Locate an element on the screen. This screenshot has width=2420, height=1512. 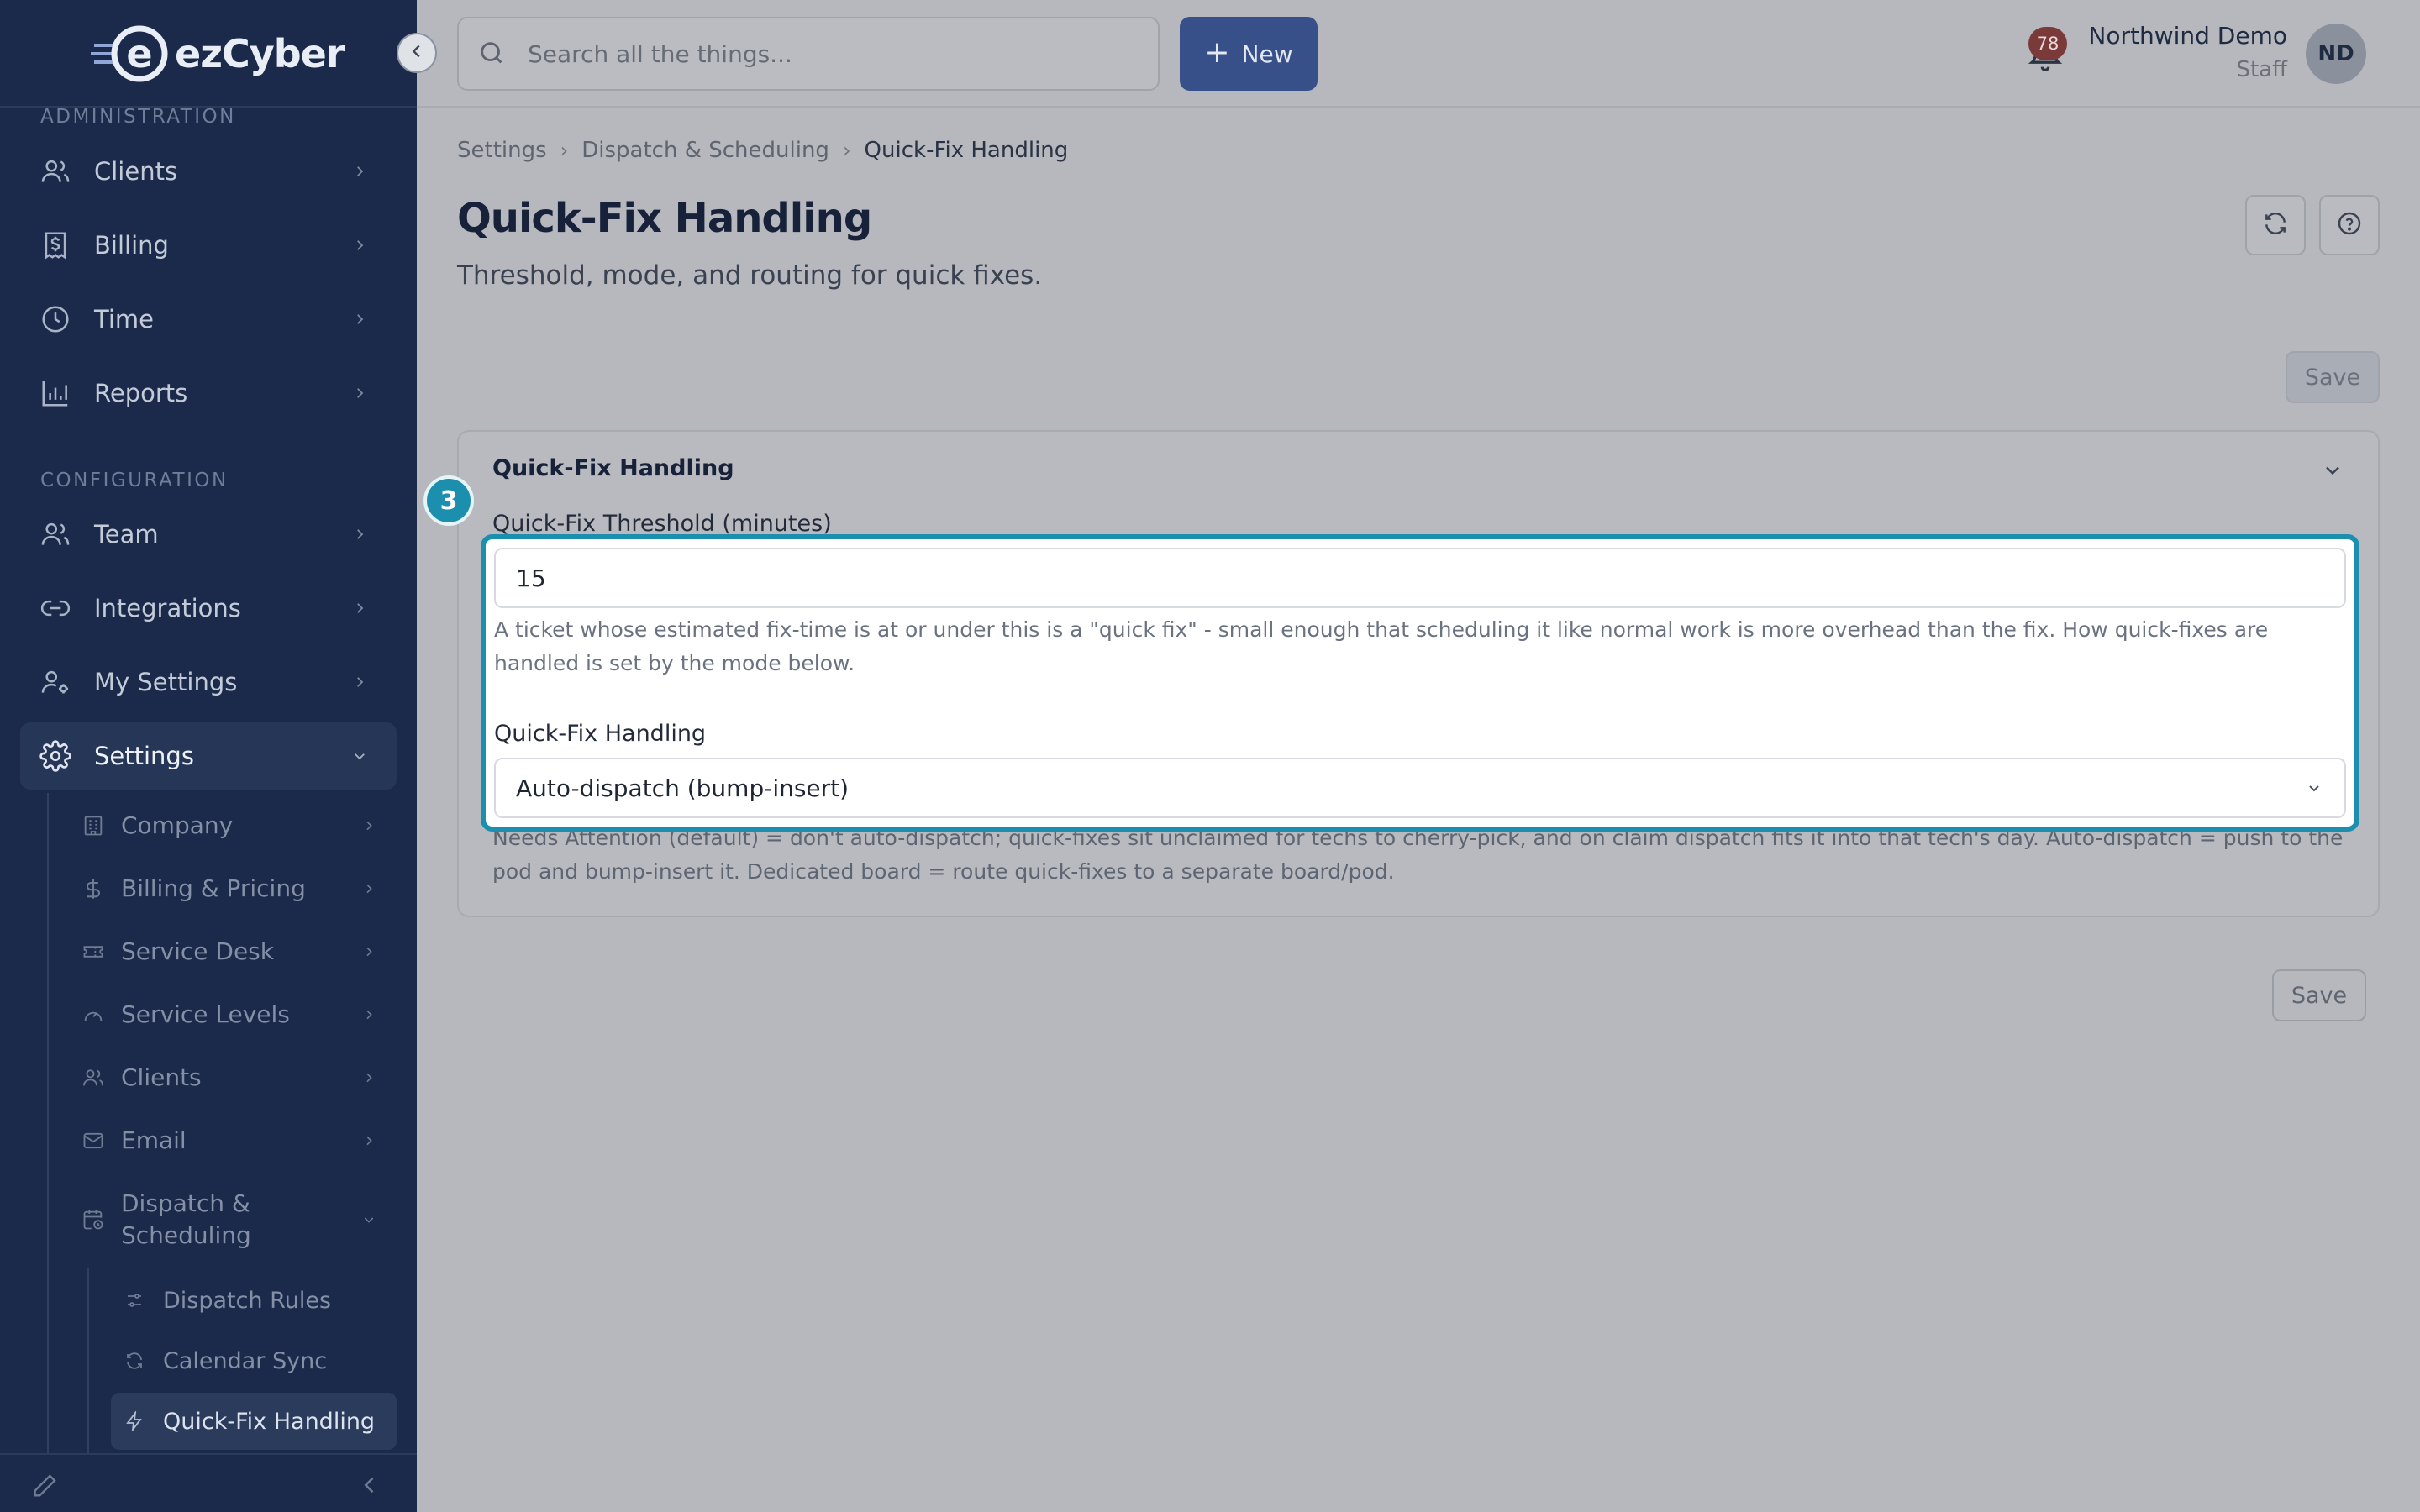
building-icon is located at coordinates (94, 825).